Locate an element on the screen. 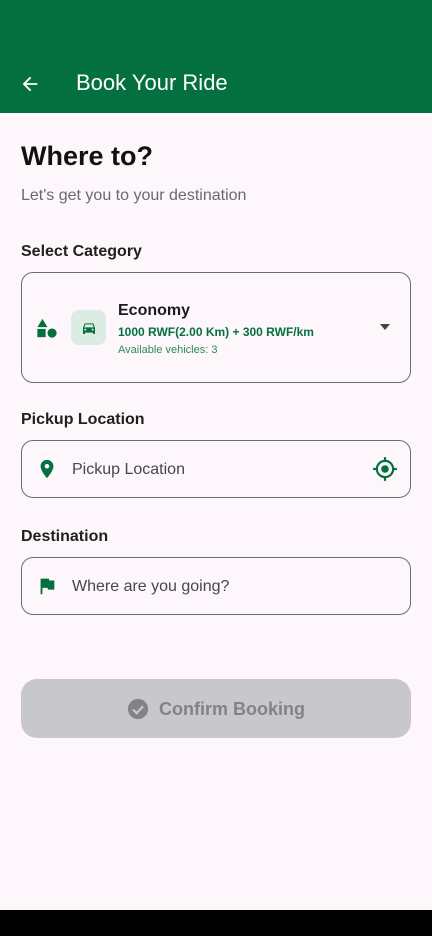 The height and width of the screenshot is (936, 432). pickup-placeholder: Pickup Location is located at coordinates (128, 469).